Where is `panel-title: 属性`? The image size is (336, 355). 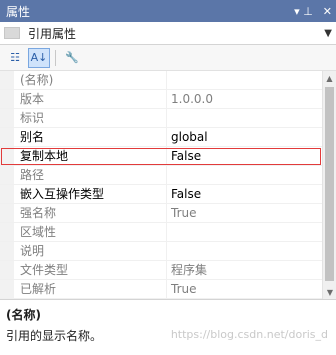 panel-title: 属性 is located at coordinates (18, 11).